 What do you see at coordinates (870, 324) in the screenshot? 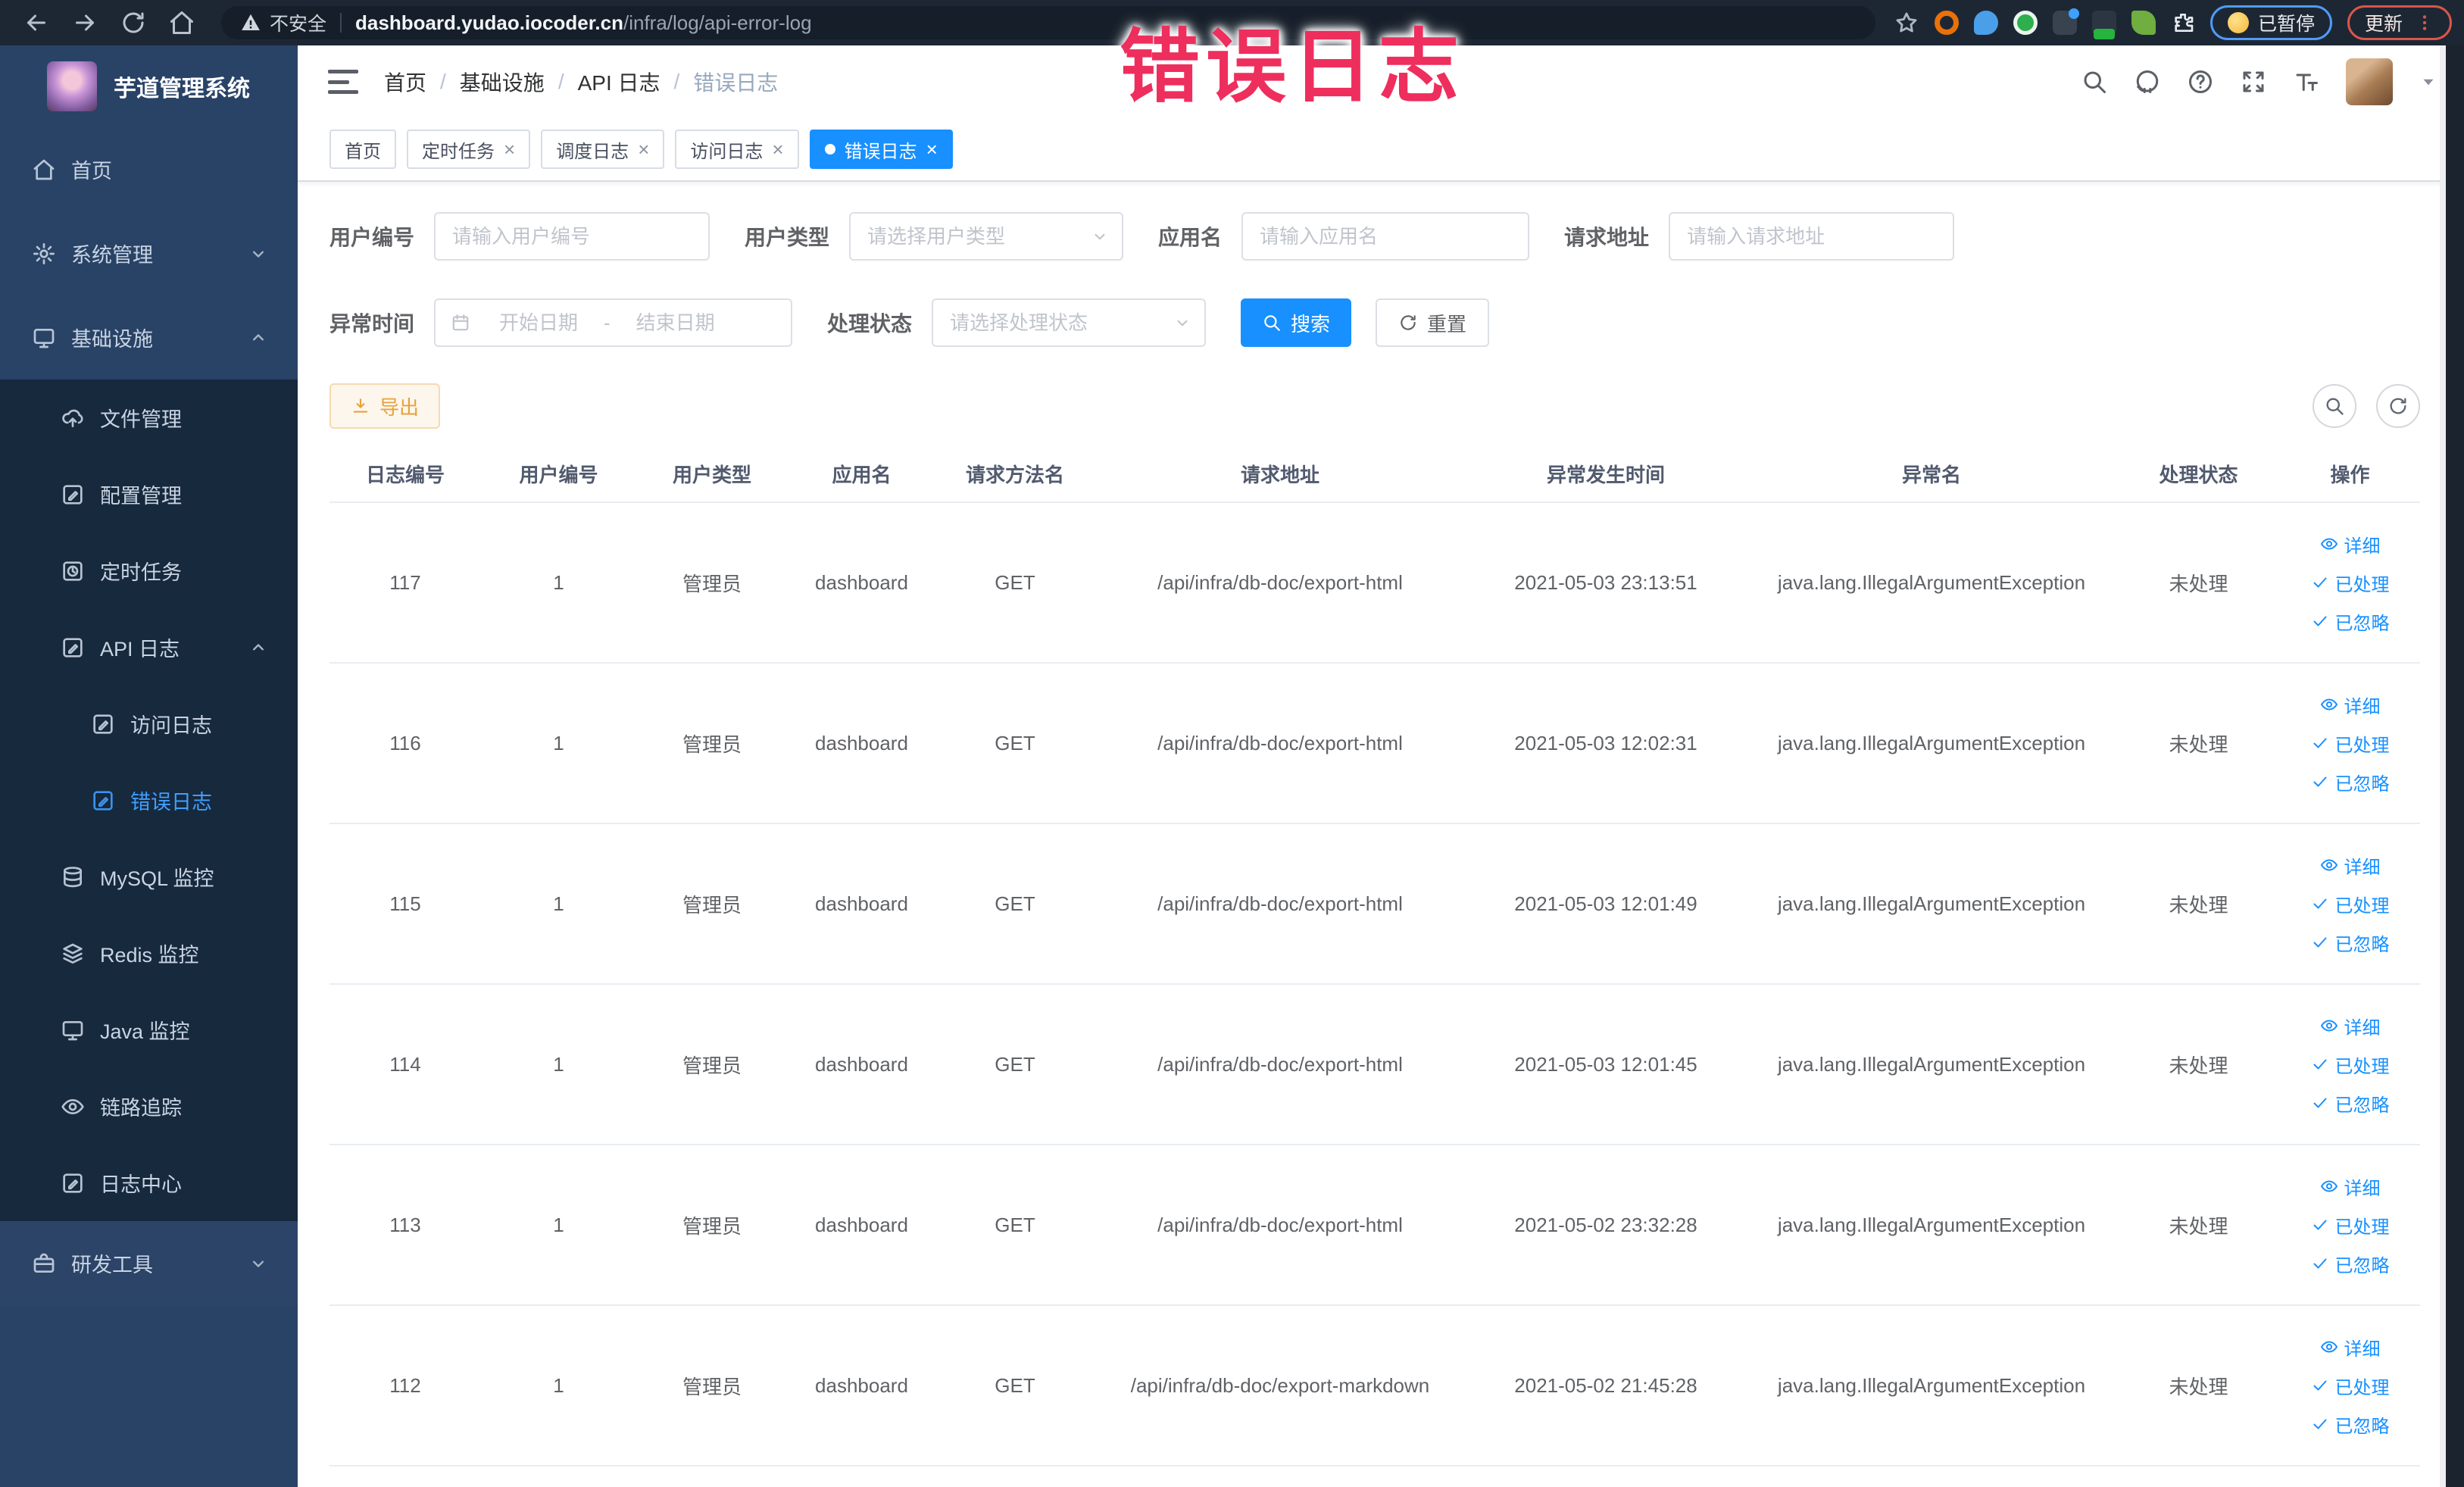
I see `process-status-label: 处理状态` at bounding box center [870, 324].